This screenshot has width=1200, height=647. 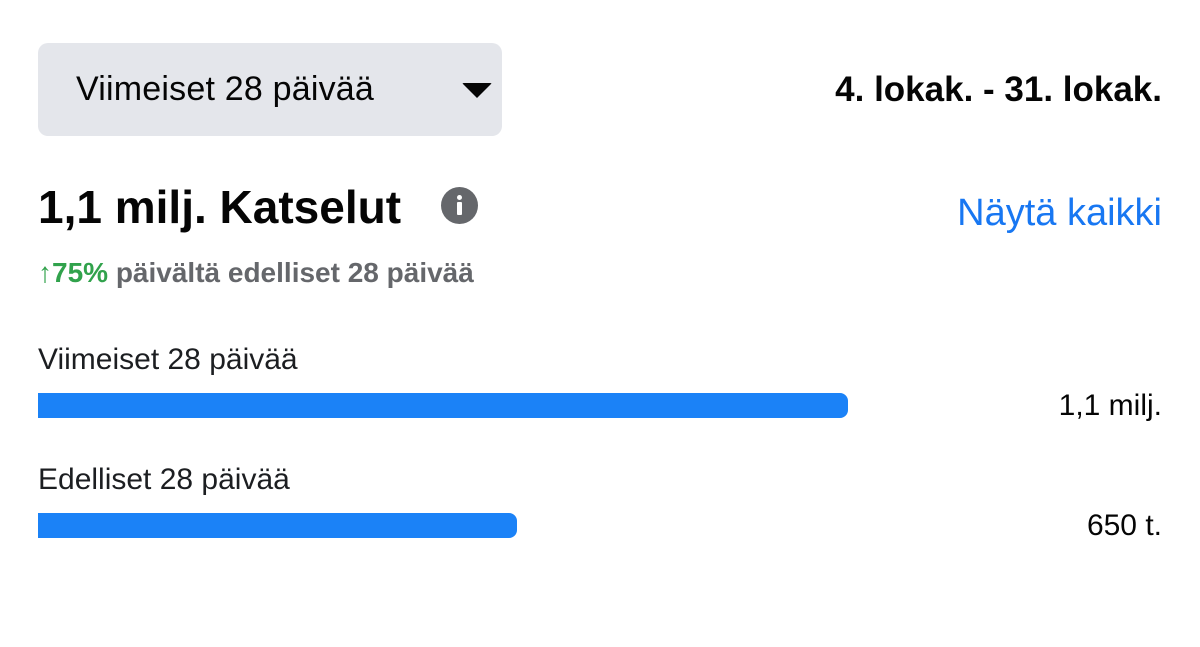 I want to click on arrow-up-icon: ↑, so click(x=45, y=272).